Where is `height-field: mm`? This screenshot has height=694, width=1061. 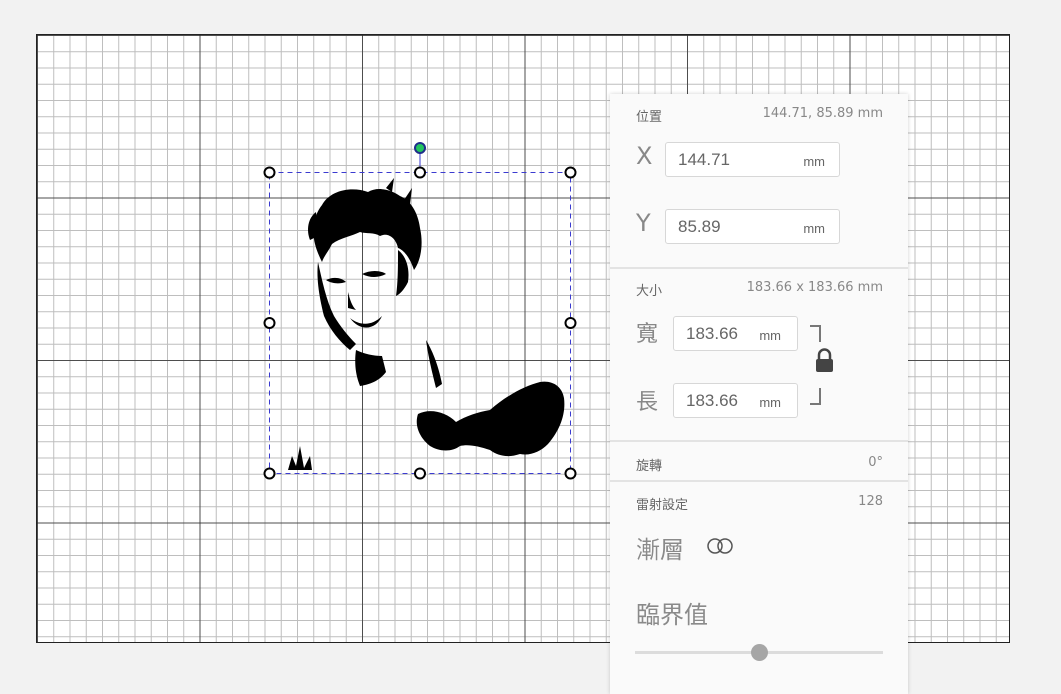
height-field: mm is located at coordinates (735, 400).